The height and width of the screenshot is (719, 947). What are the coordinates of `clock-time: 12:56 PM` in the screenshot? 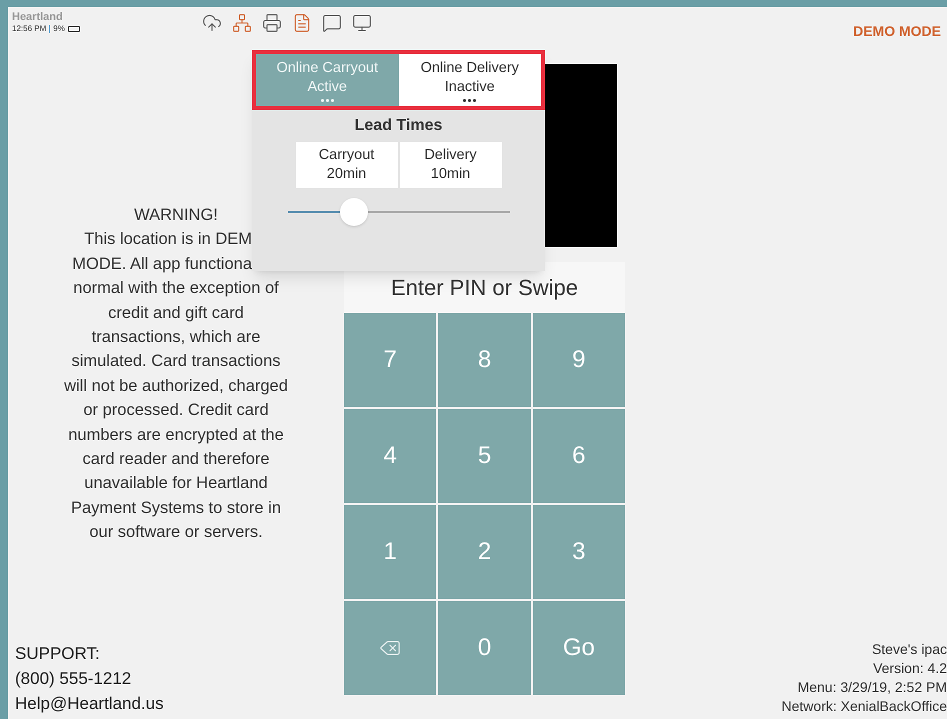 It's located at (29, 29).